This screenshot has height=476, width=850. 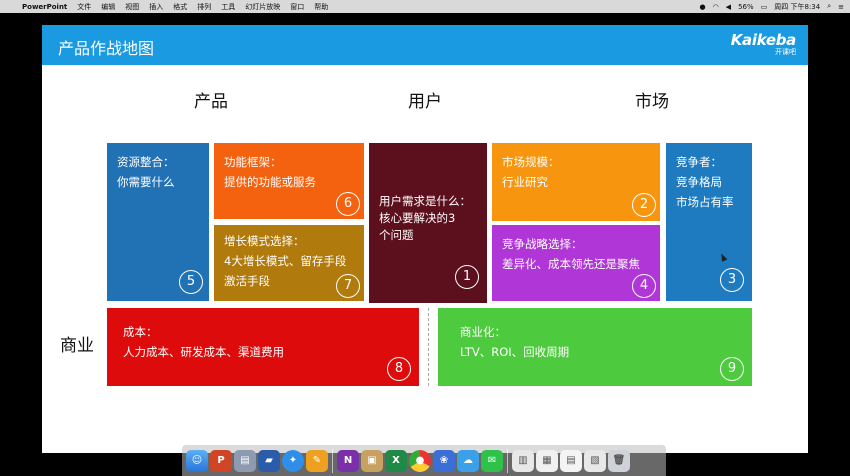 I want to click on dock: ☺ P ▤ ▰ ✦ ✎ N ▣ X ● ❀ ☁ ✉ ▥ ▦ ▤ ▧ 🗑, so click(x=424, y=460).